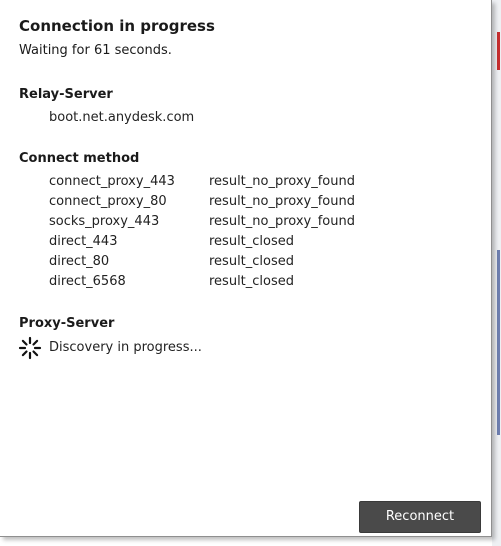 The height and width of the screenshot is (546, 501). Describe the element at coordinates (87, 281) in the screenshot. I see `method-name: direct_6568` at that location.